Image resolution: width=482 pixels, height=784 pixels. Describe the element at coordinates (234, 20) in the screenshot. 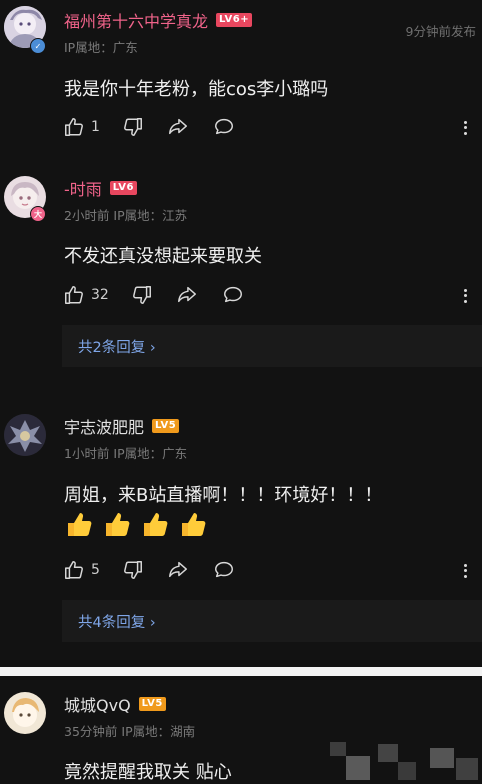

I see `level-badge: LV6+` at that location.